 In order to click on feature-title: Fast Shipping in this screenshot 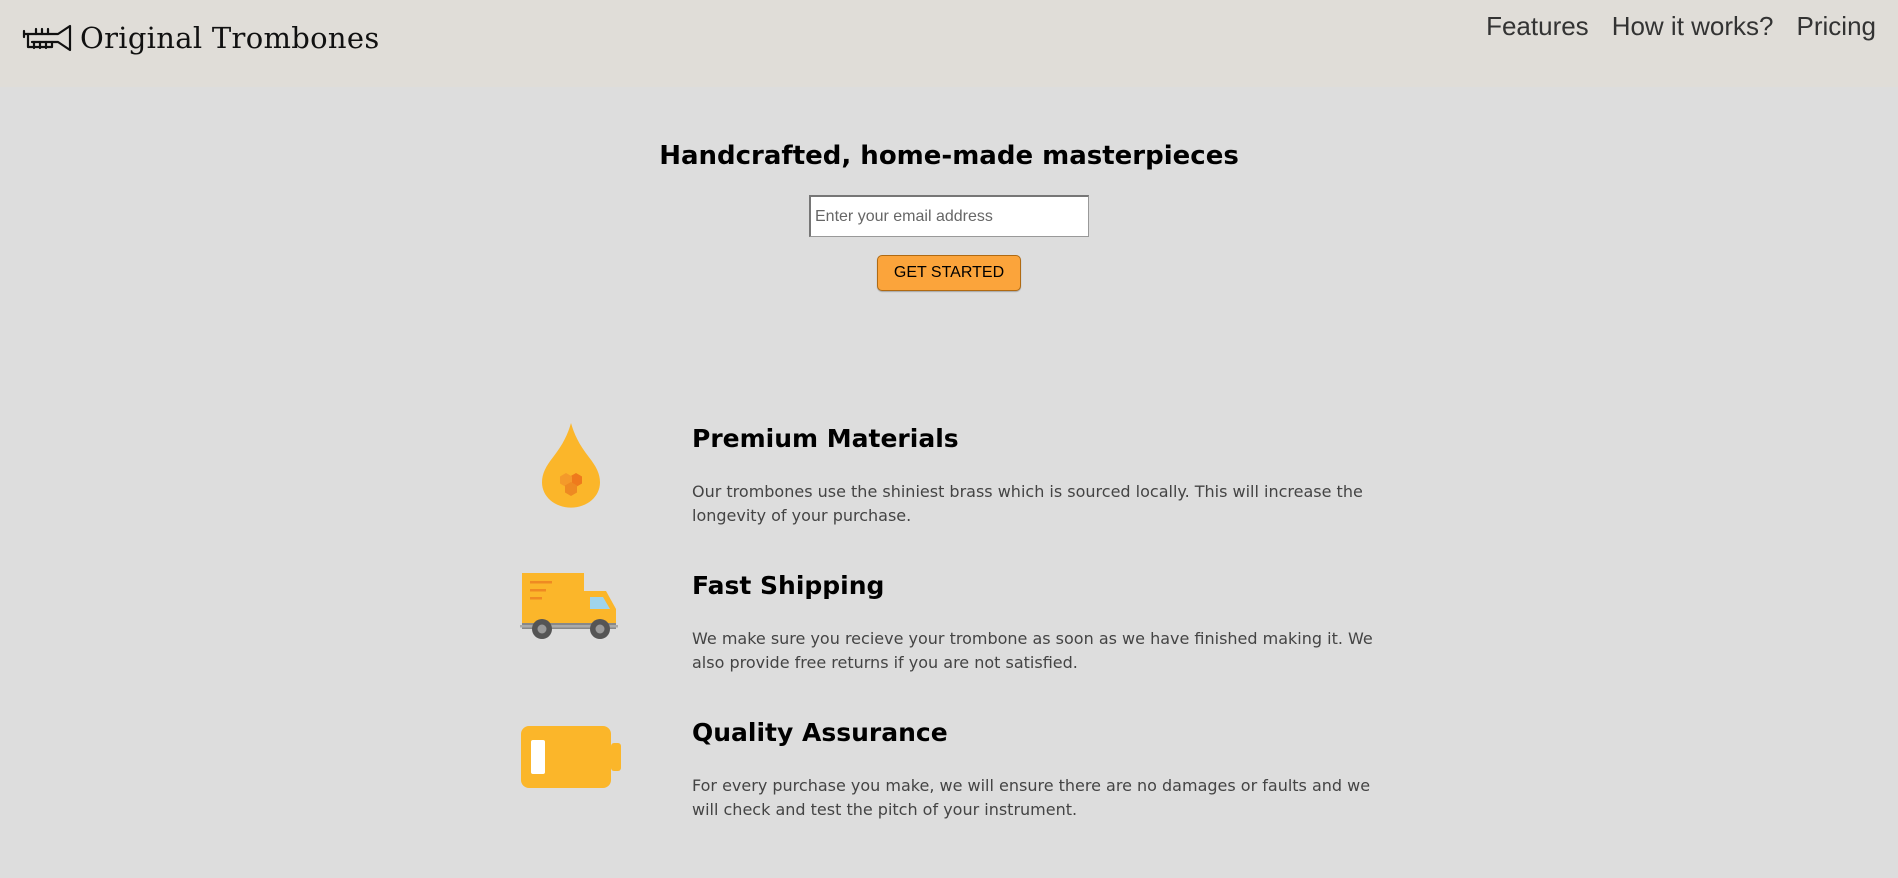, I will do `click(788, 585)`.